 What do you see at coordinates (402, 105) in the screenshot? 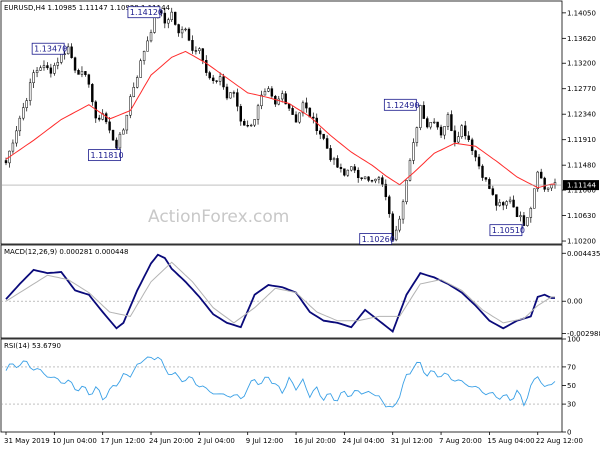
I see `callout-label: 1.12490` at bounding box center [402, 105].